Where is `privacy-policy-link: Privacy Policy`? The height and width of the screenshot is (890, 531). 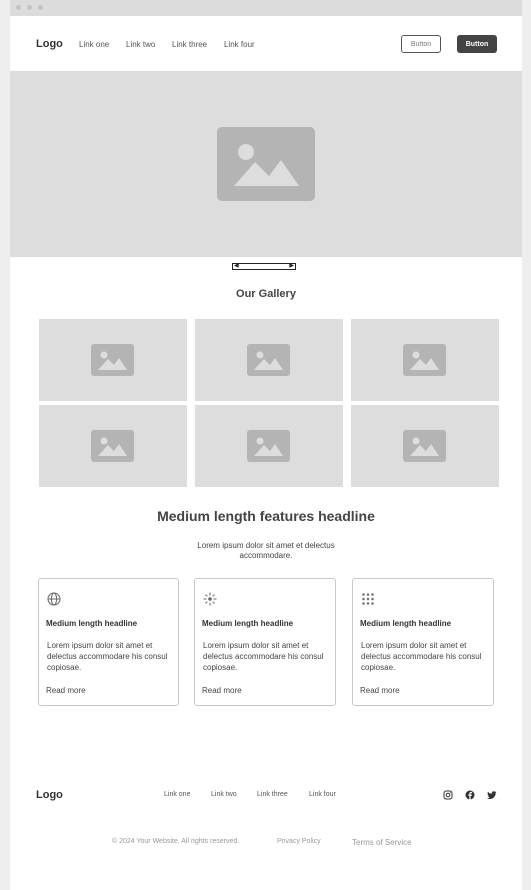
privacy-policy-link: Privacy Policy is located at coordinates (299, 841).